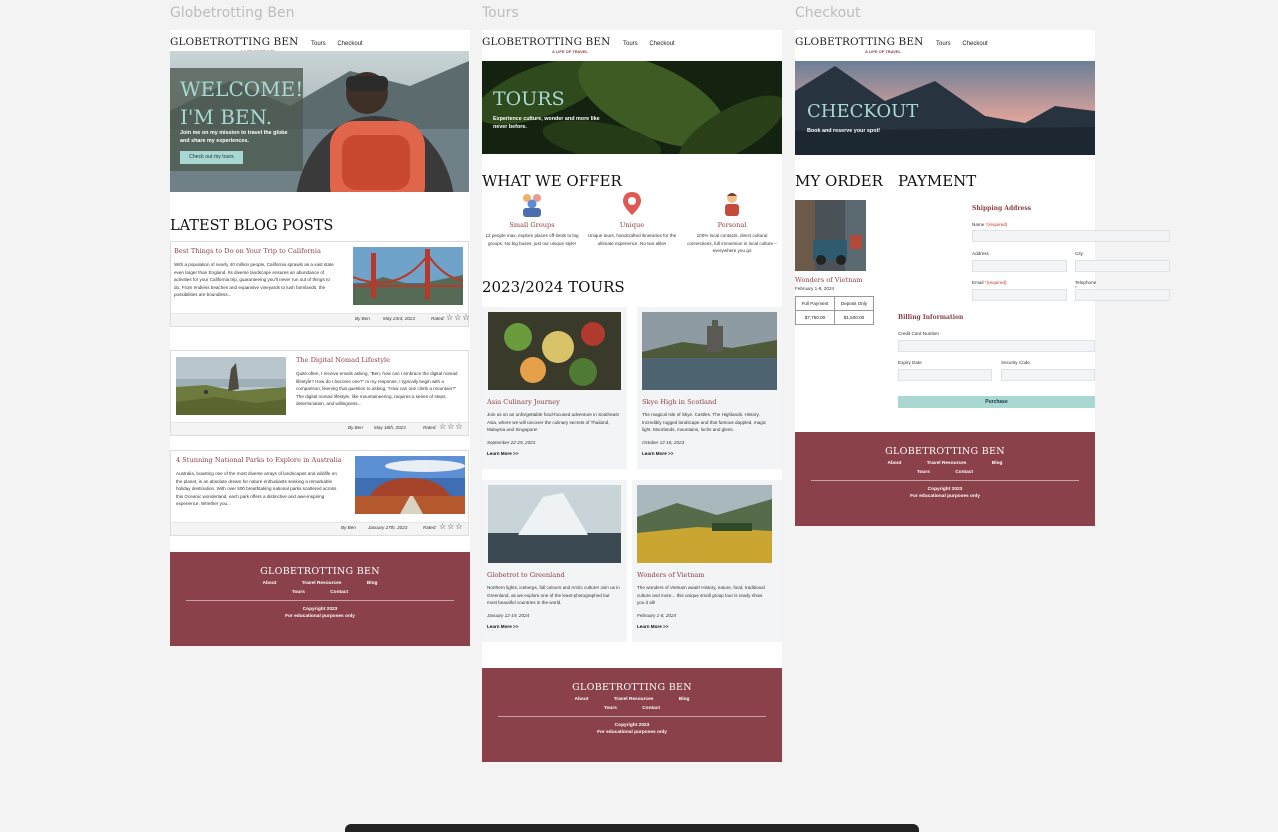  I want to click on security-code-input, so click(1048, 375).